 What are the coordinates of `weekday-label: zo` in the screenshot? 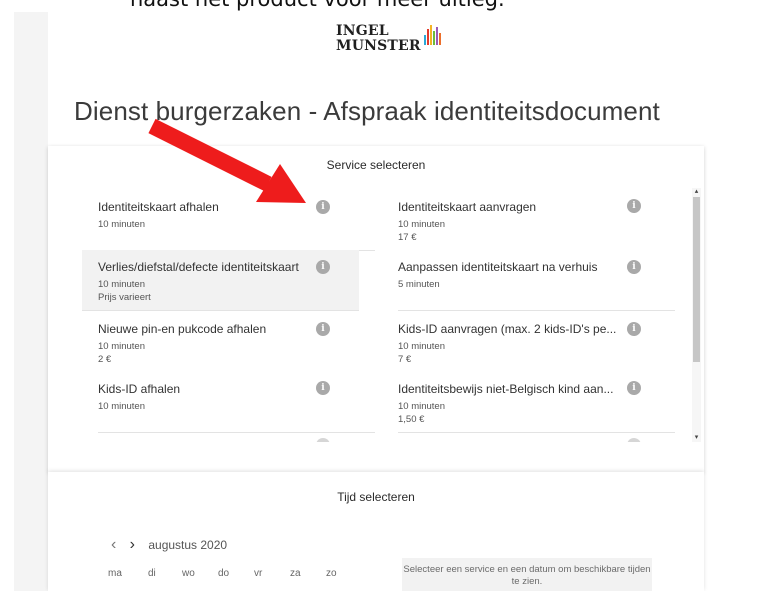 It's located at (331, 573).